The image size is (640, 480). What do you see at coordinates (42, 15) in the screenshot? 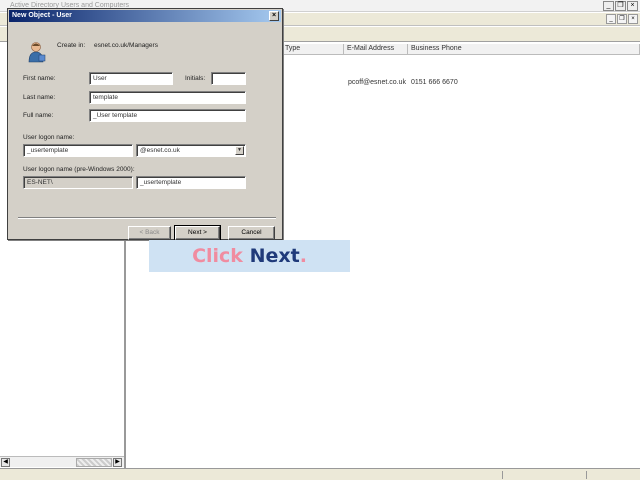
I see `dialog-title: New Object - User` at bounding box center [42, 15].